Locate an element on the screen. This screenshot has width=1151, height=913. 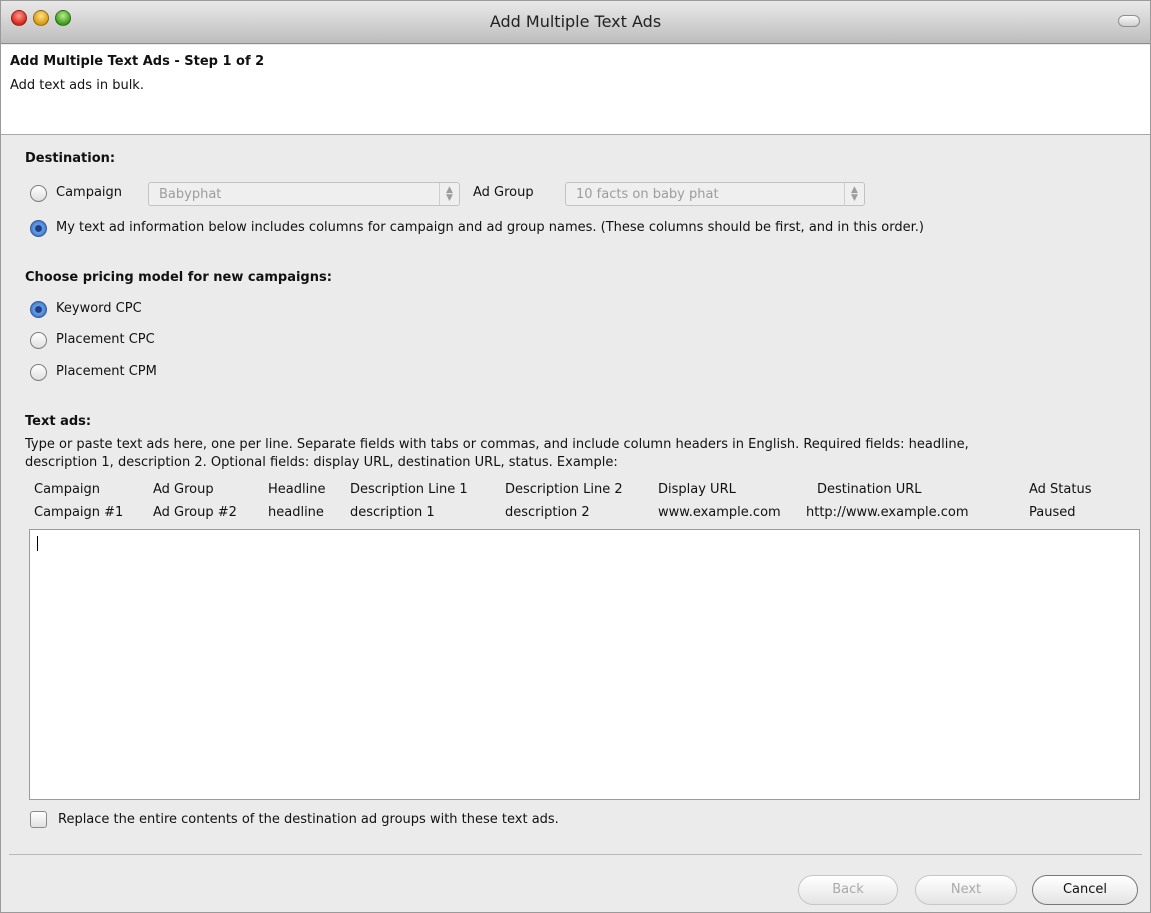
footer-divider is located at coordinates (575, 854).